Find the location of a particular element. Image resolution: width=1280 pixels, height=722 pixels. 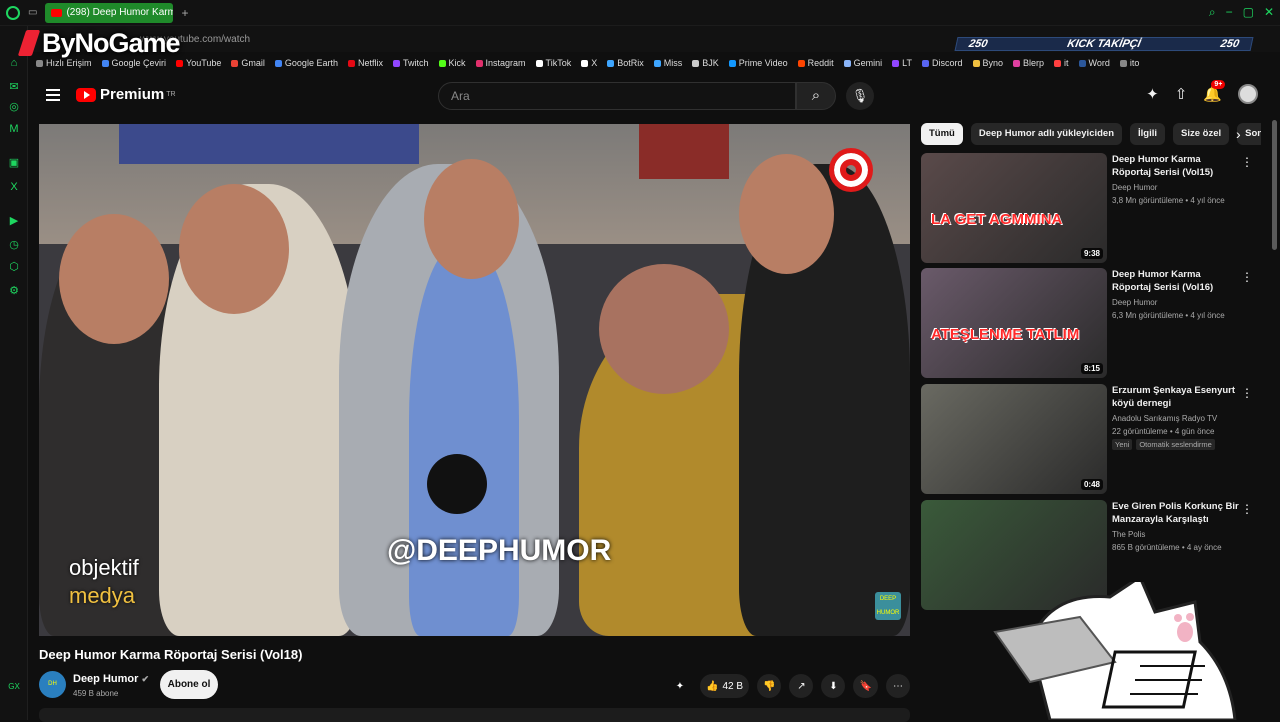

bookmark-item: Miss is located at coordinates (667, 63).